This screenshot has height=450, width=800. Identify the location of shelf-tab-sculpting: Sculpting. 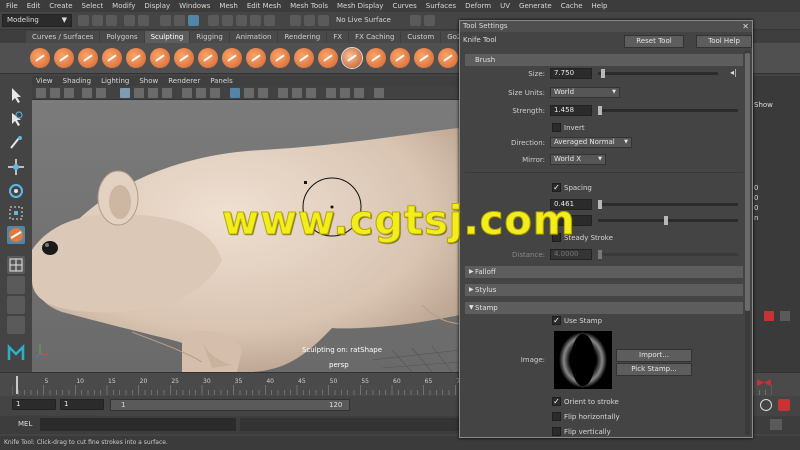
(167, 37).